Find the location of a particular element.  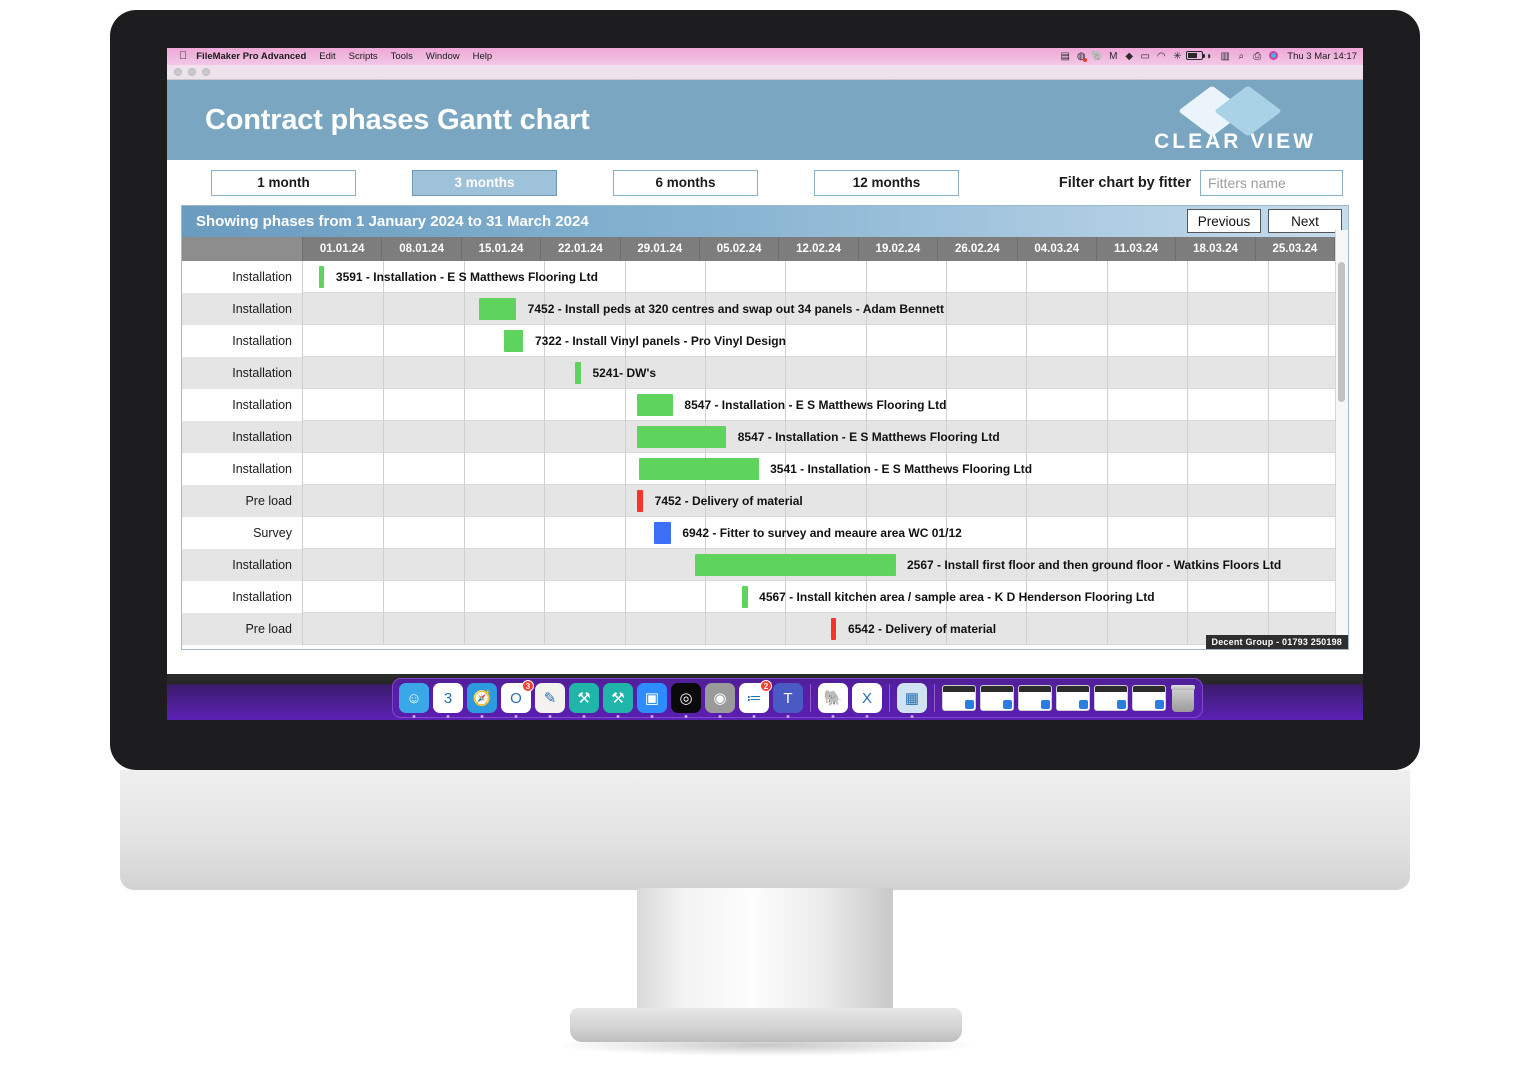

menu-item-window: Window is located at coordinates (443, 56).